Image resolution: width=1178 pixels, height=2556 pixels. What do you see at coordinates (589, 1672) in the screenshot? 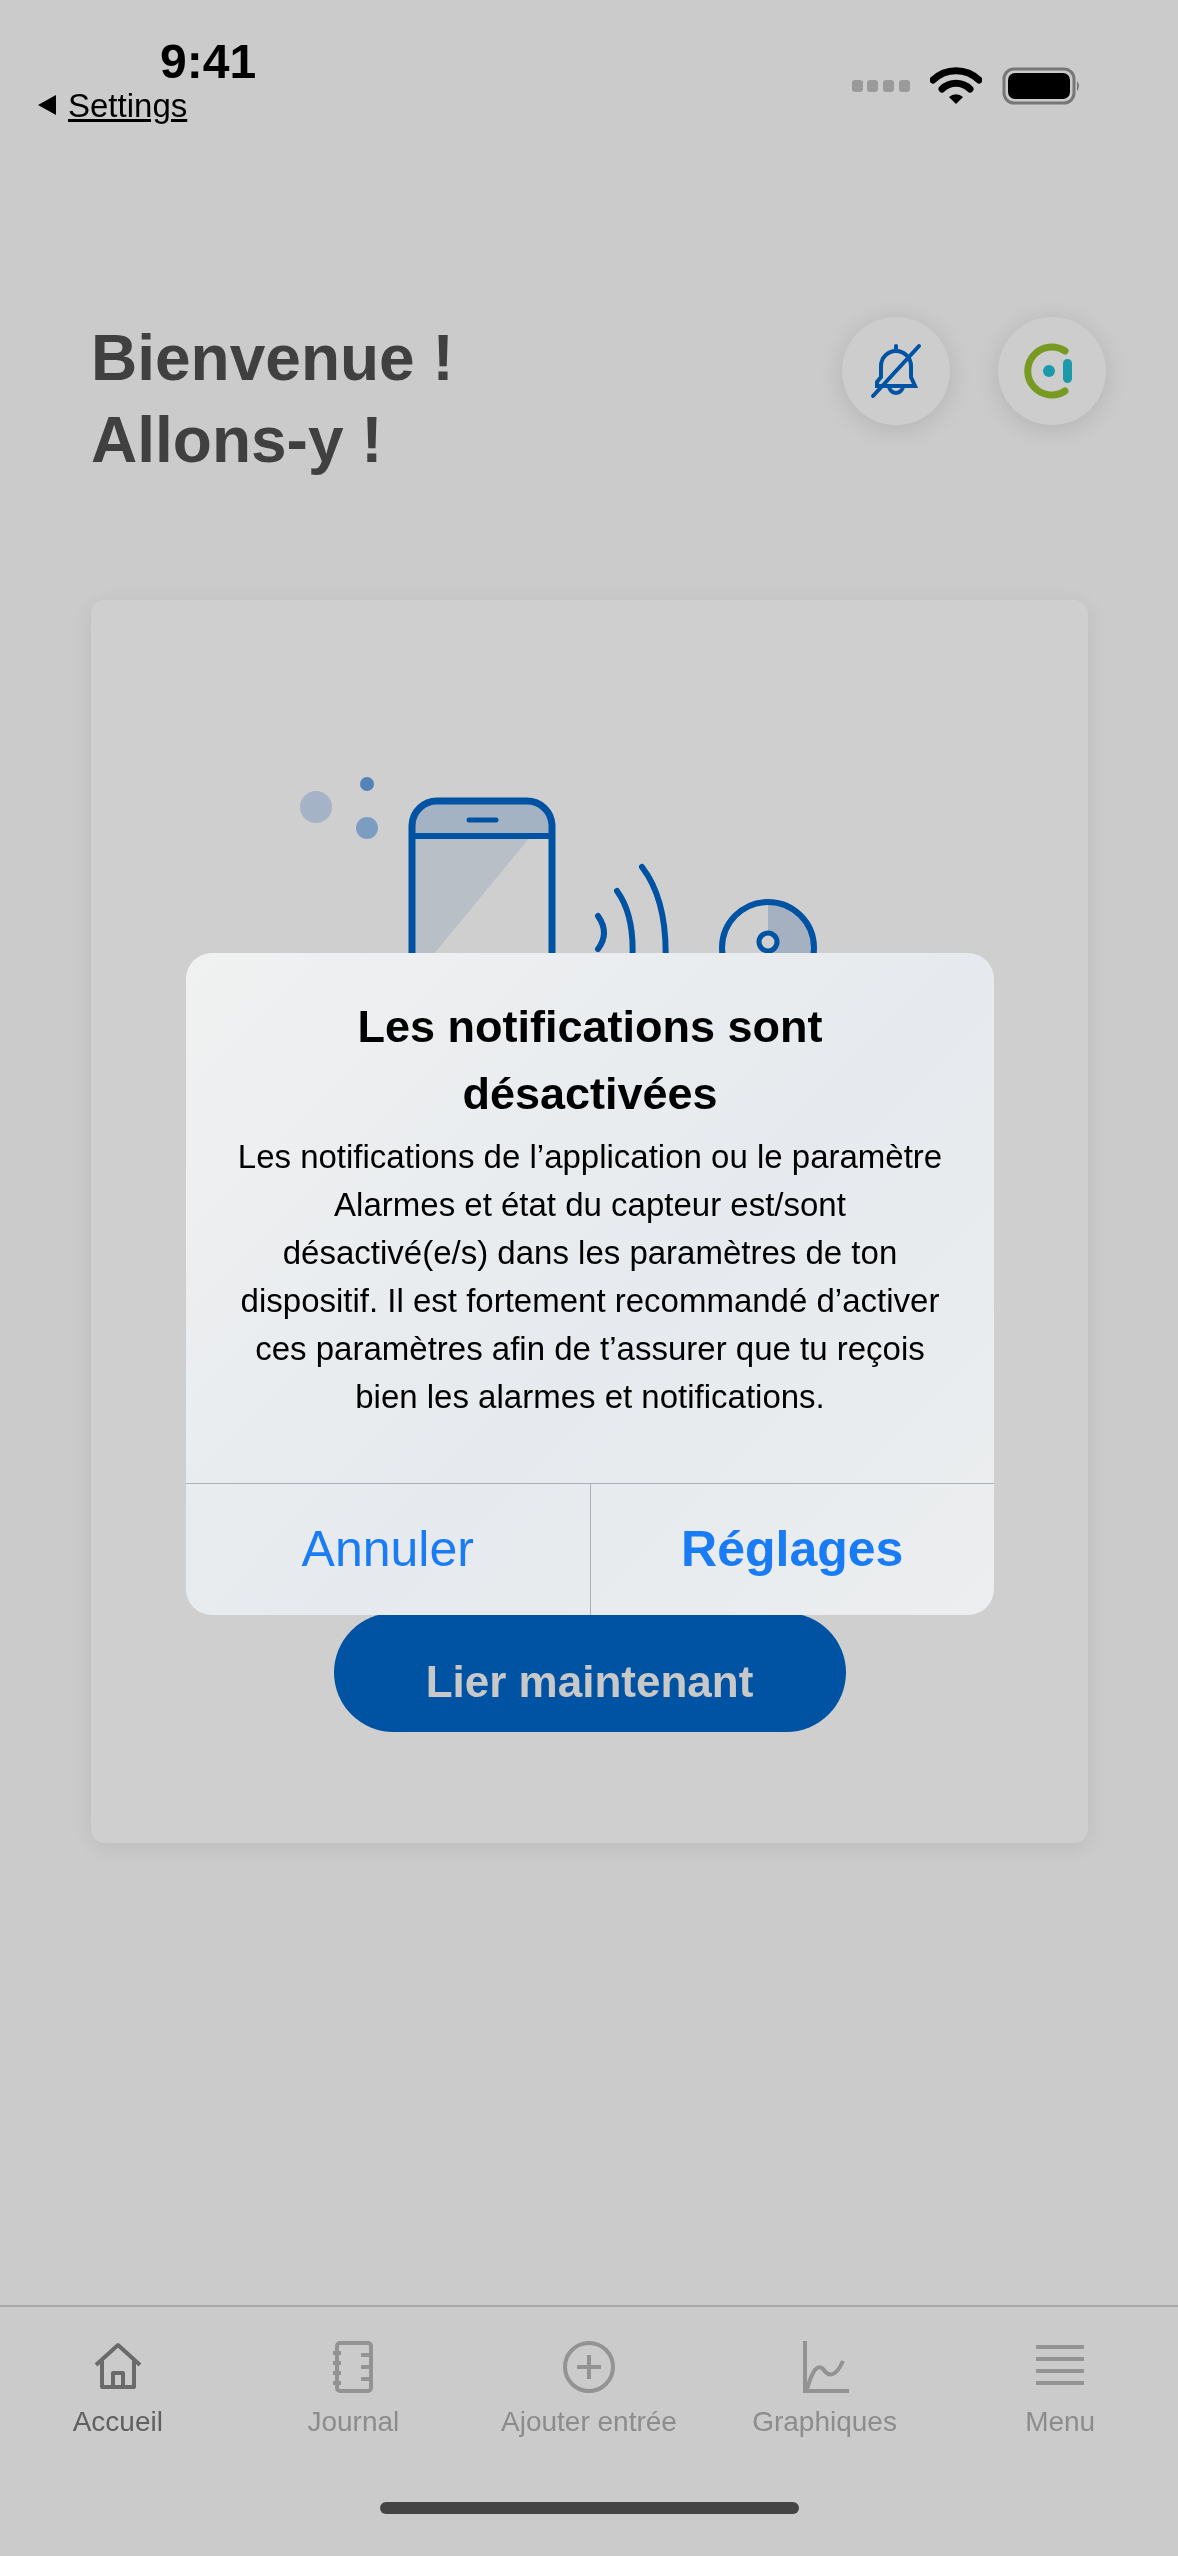
I see `link-now-button: Lier maintenant` at bounding box center [589, 1672].